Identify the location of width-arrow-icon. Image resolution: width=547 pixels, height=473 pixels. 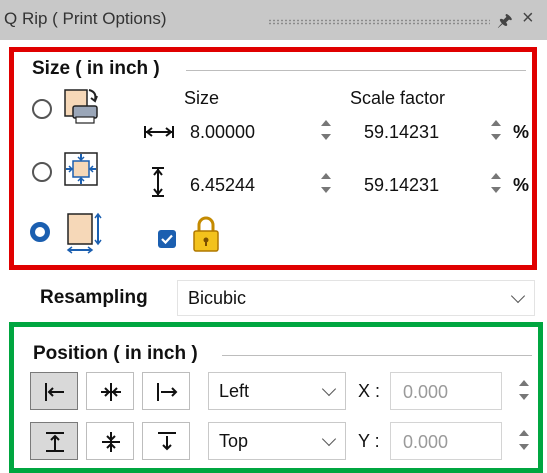
(159, 134).